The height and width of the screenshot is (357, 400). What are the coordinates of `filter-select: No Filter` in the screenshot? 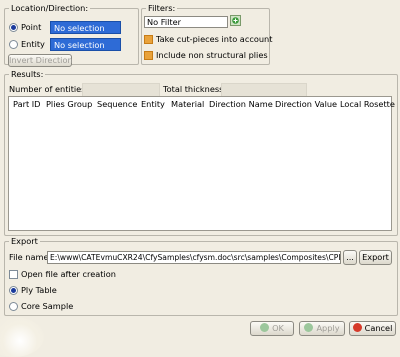 It's located at (186, 22).